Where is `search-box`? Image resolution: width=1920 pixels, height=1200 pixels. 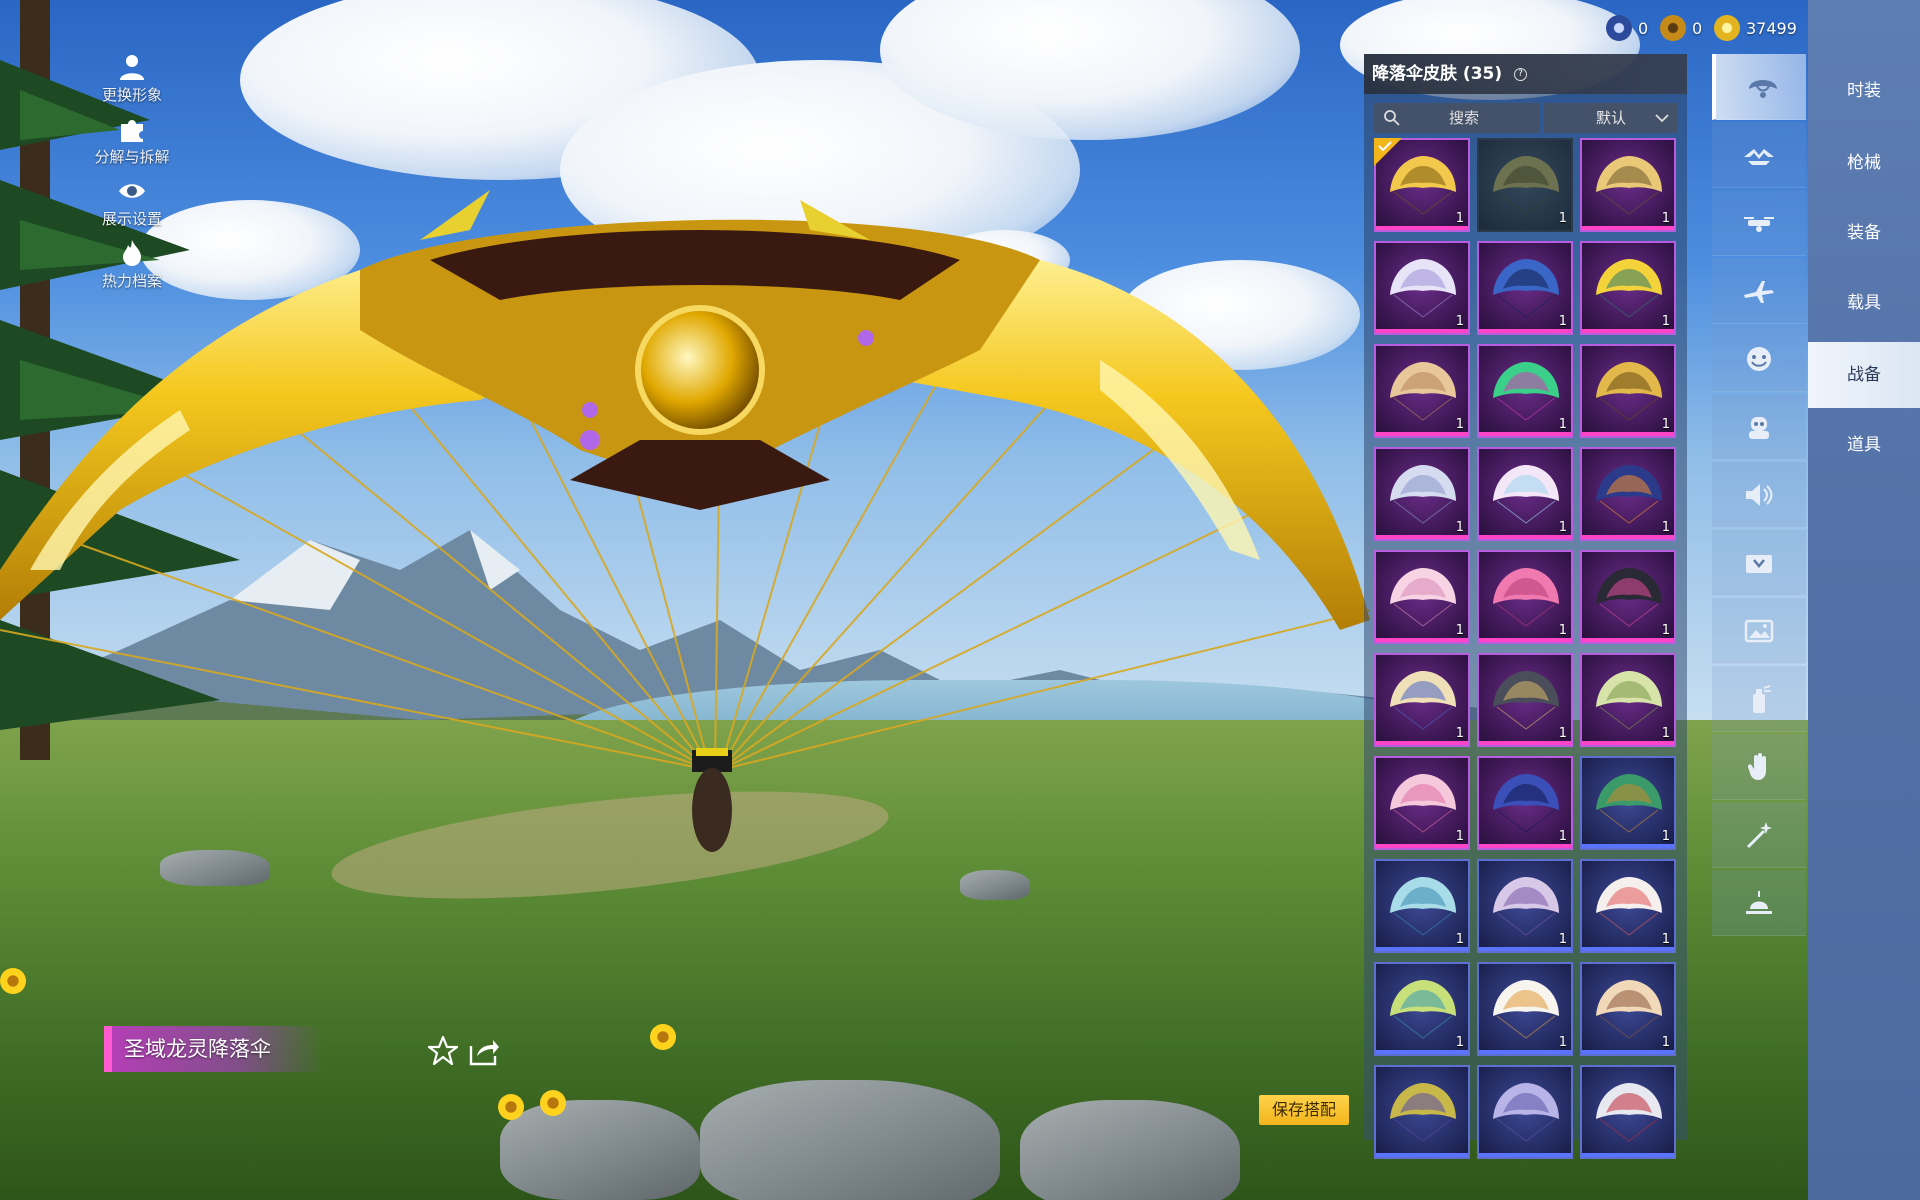 search-box is located at coordinates (1457, 118).